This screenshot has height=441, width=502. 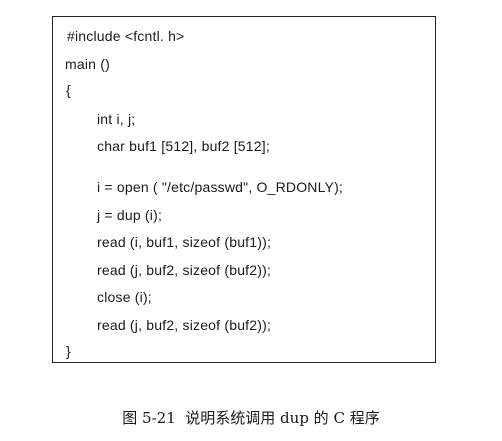 What do you see at coordinates (184, 270) in the screenshot?
I see `code-line-read-buf2: read (j, buf2, sizeof (buf2));` at bounding box center [184, 270].